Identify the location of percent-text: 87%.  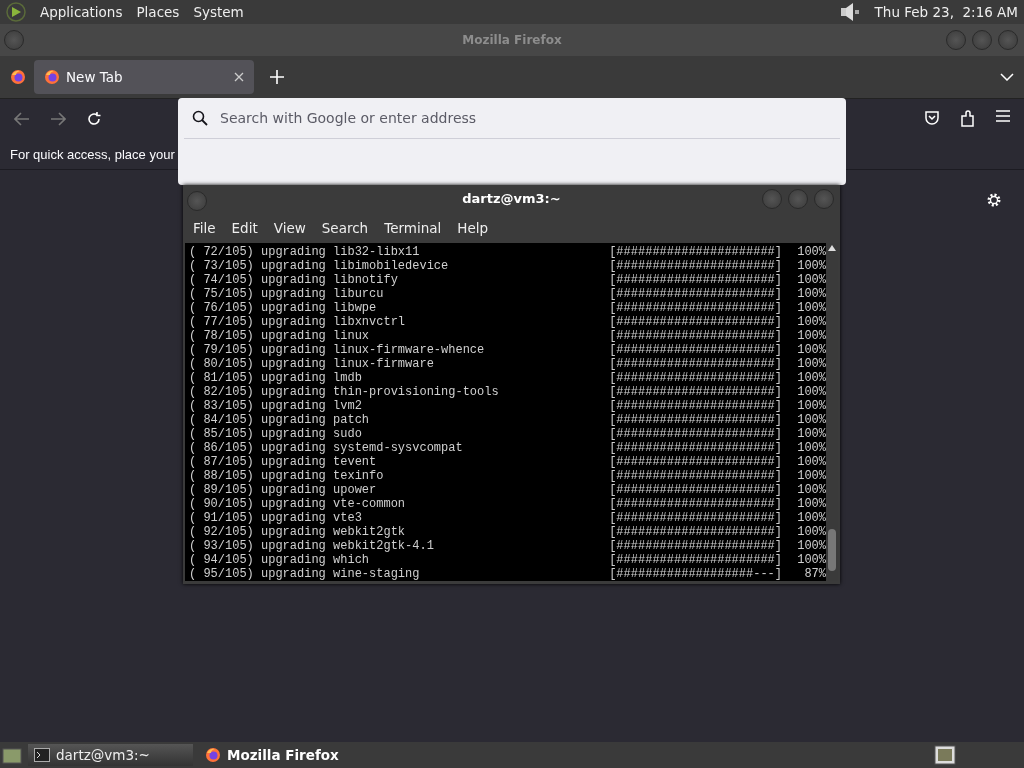
(814, 574).